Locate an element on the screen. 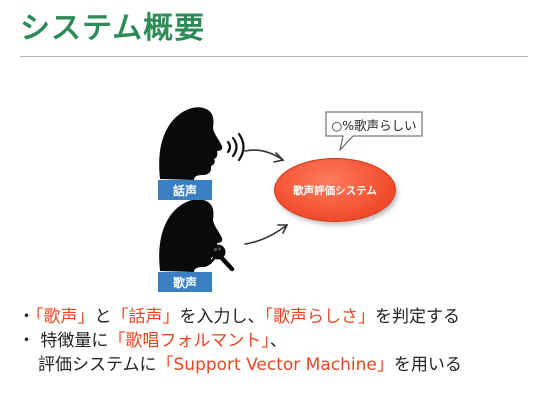 This screenshot has height=404, width=539. sound-waves-icon is located at coordinates (235, 147).